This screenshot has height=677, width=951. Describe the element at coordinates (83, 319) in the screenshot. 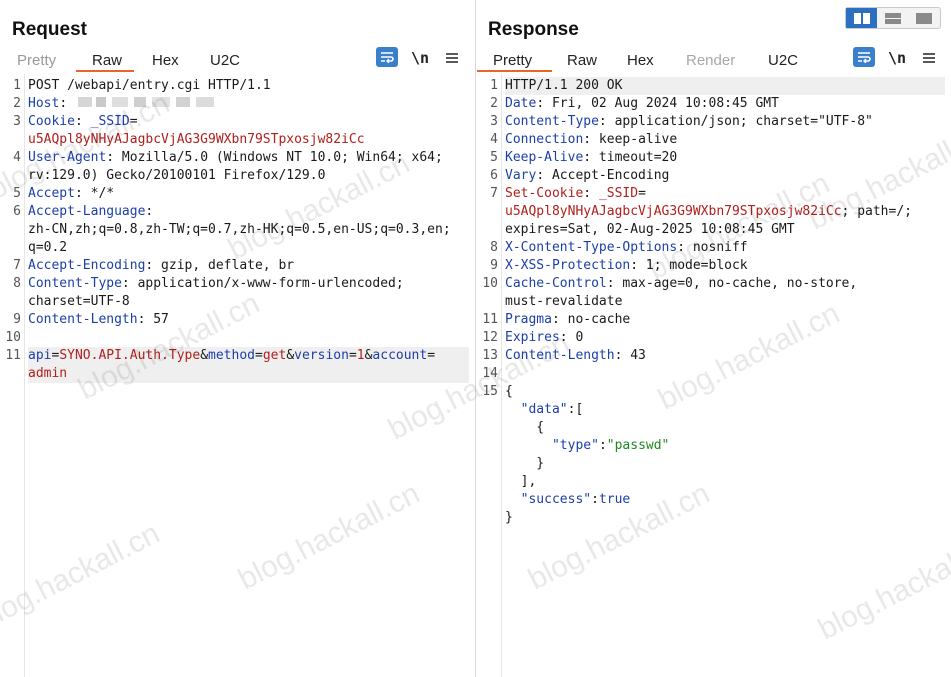

I see `code-token: Content-Length` at that location.